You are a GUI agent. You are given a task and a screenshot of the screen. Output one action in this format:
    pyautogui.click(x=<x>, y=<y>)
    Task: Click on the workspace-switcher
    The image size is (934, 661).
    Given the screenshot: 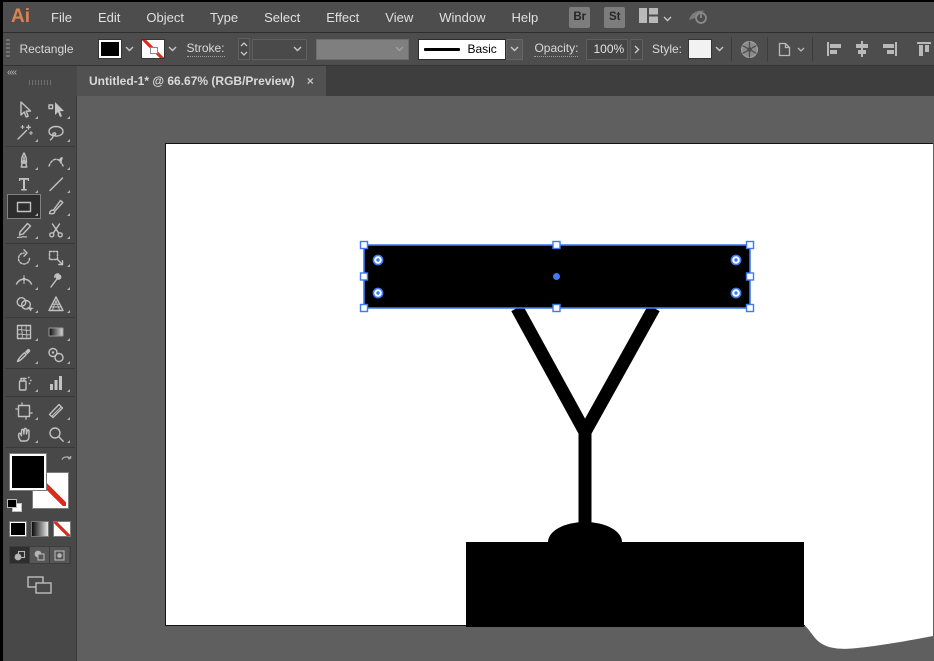 What is the action you would take?
    pyautogui.click(x=655, y=17)
    